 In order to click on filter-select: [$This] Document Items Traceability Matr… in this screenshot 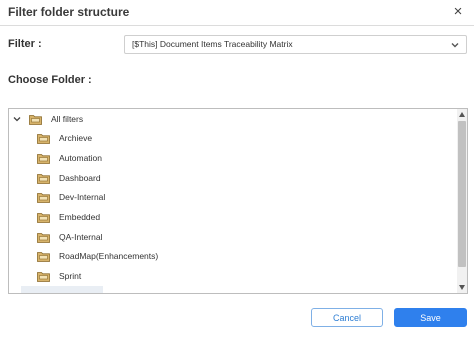, I will do `click(295, 44)`.